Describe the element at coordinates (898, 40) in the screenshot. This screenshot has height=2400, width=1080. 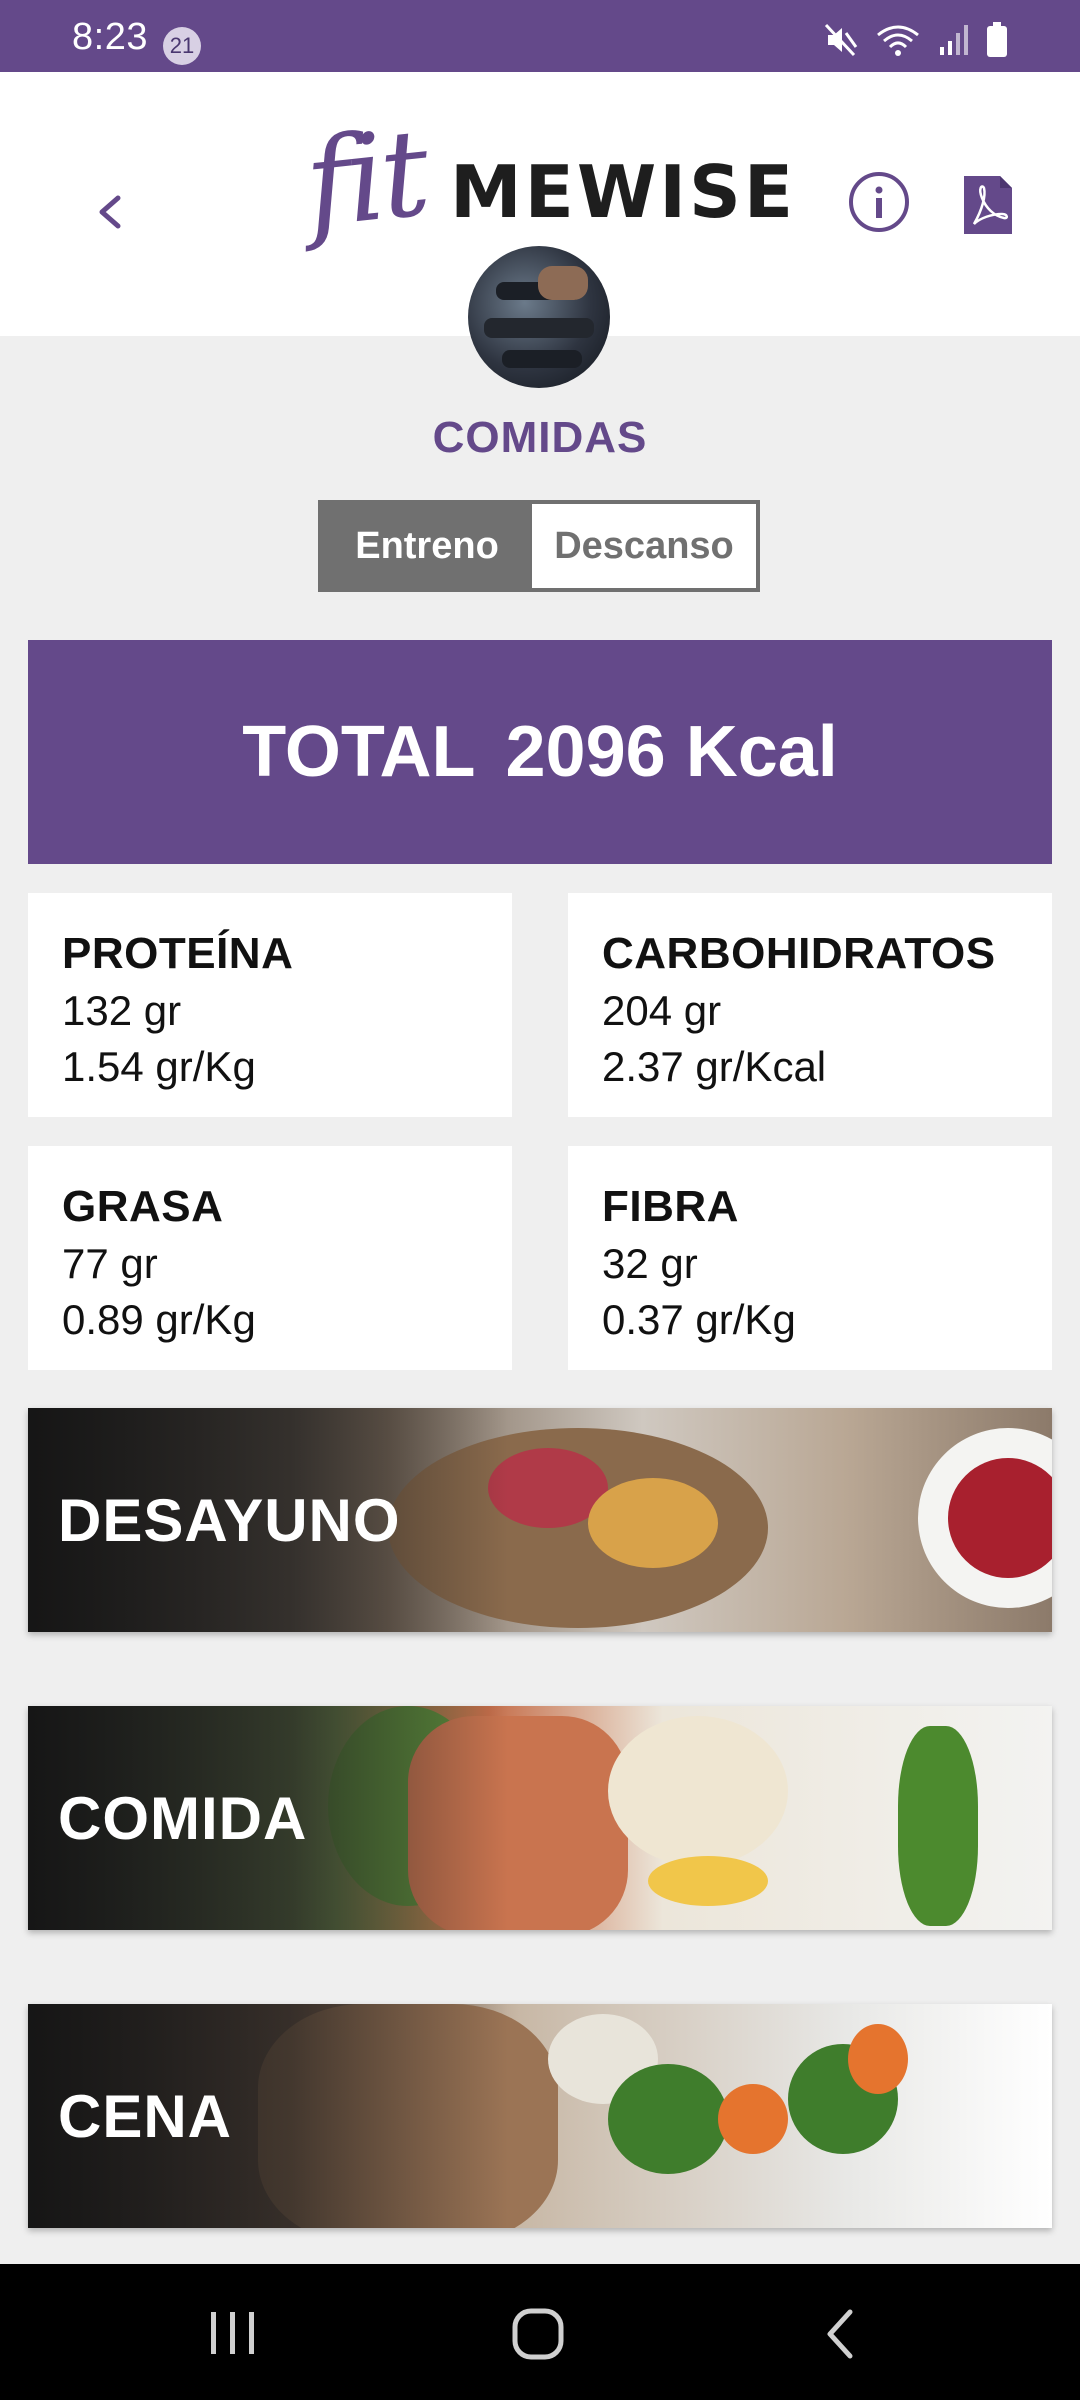
I see `wifi-icon` at that location.